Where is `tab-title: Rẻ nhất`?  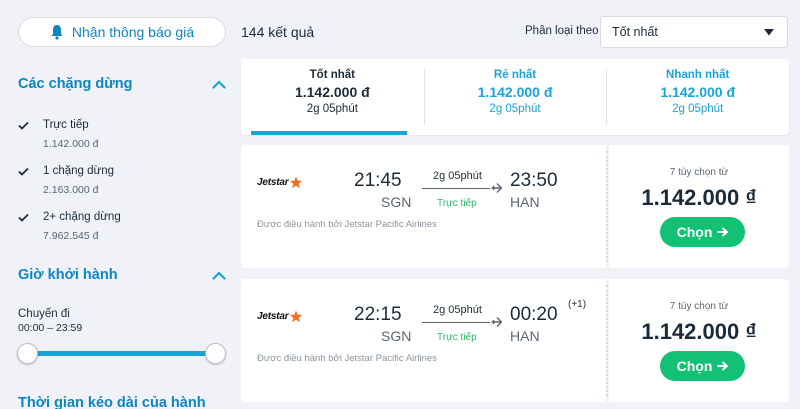
tab-title: Rẻ nhất is located at coordinates (515, 75).